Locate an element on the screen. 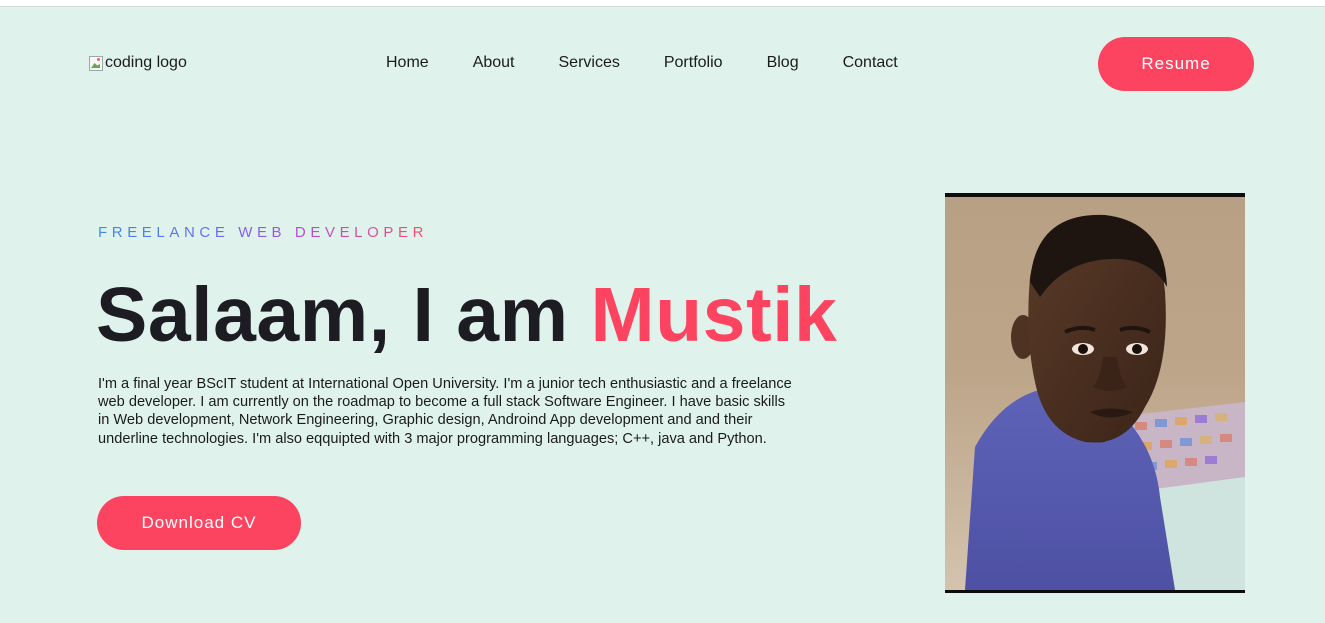 This screenshot has width=1325, height=623. nav-blog: Blog is located at coordinates (783, 63).